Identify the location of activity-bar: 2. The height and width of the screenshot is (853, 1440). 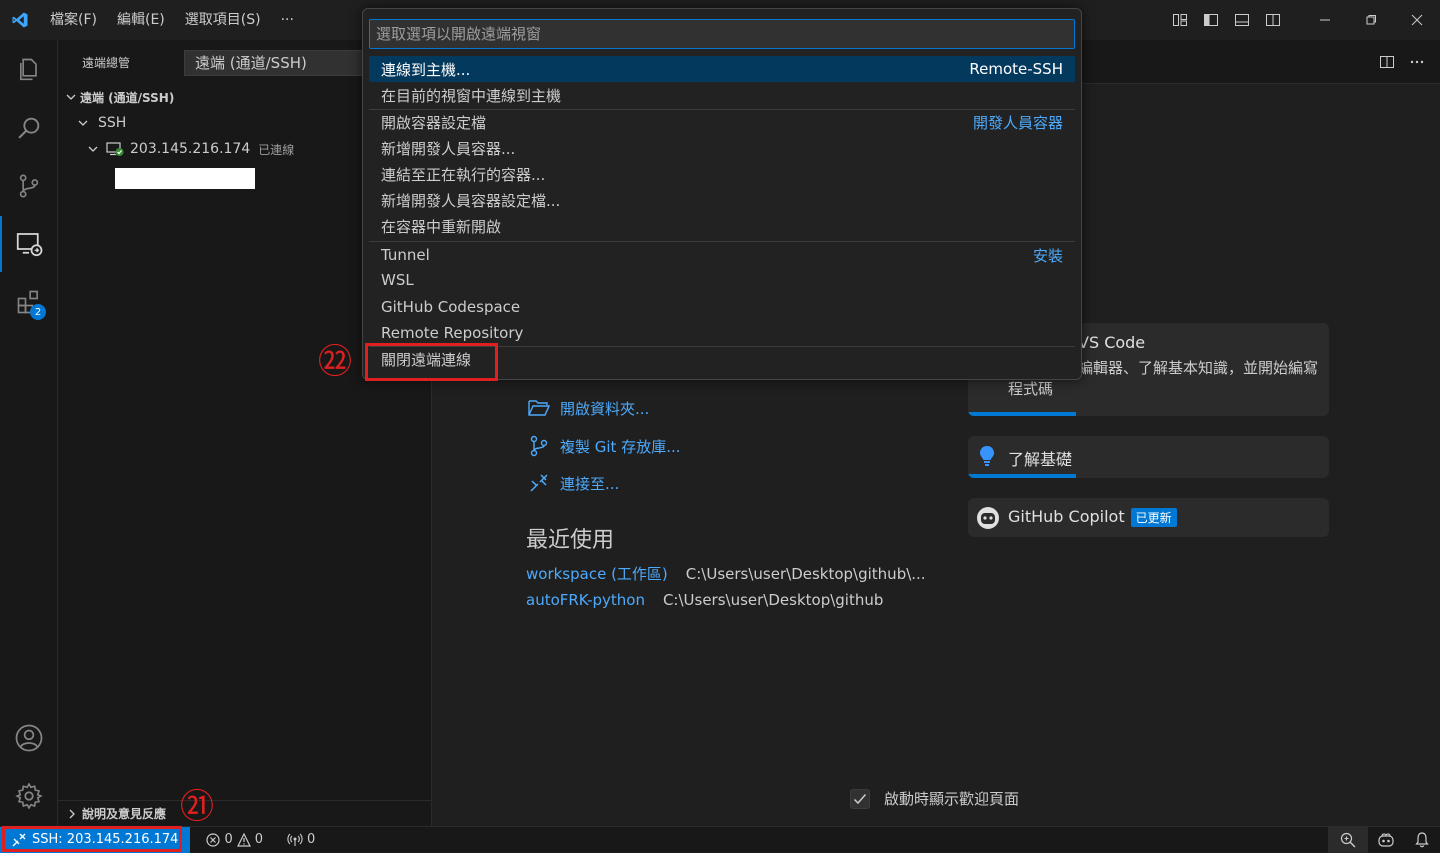
(29, 433).